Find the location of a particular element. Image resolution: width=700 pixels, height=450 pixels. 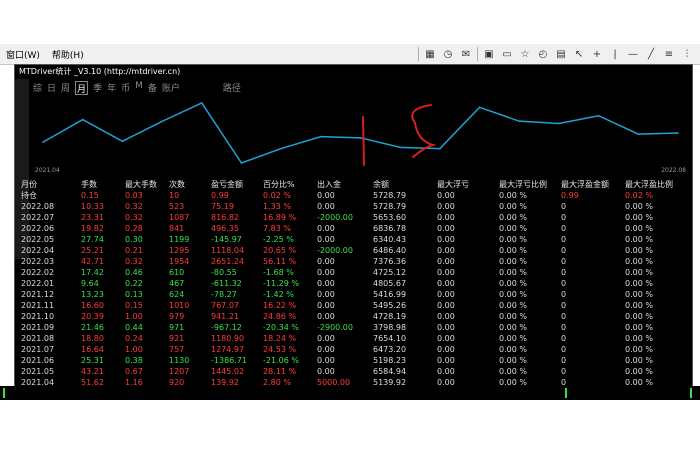

channel-icon: ≡ is located at coordinates (669, 54).